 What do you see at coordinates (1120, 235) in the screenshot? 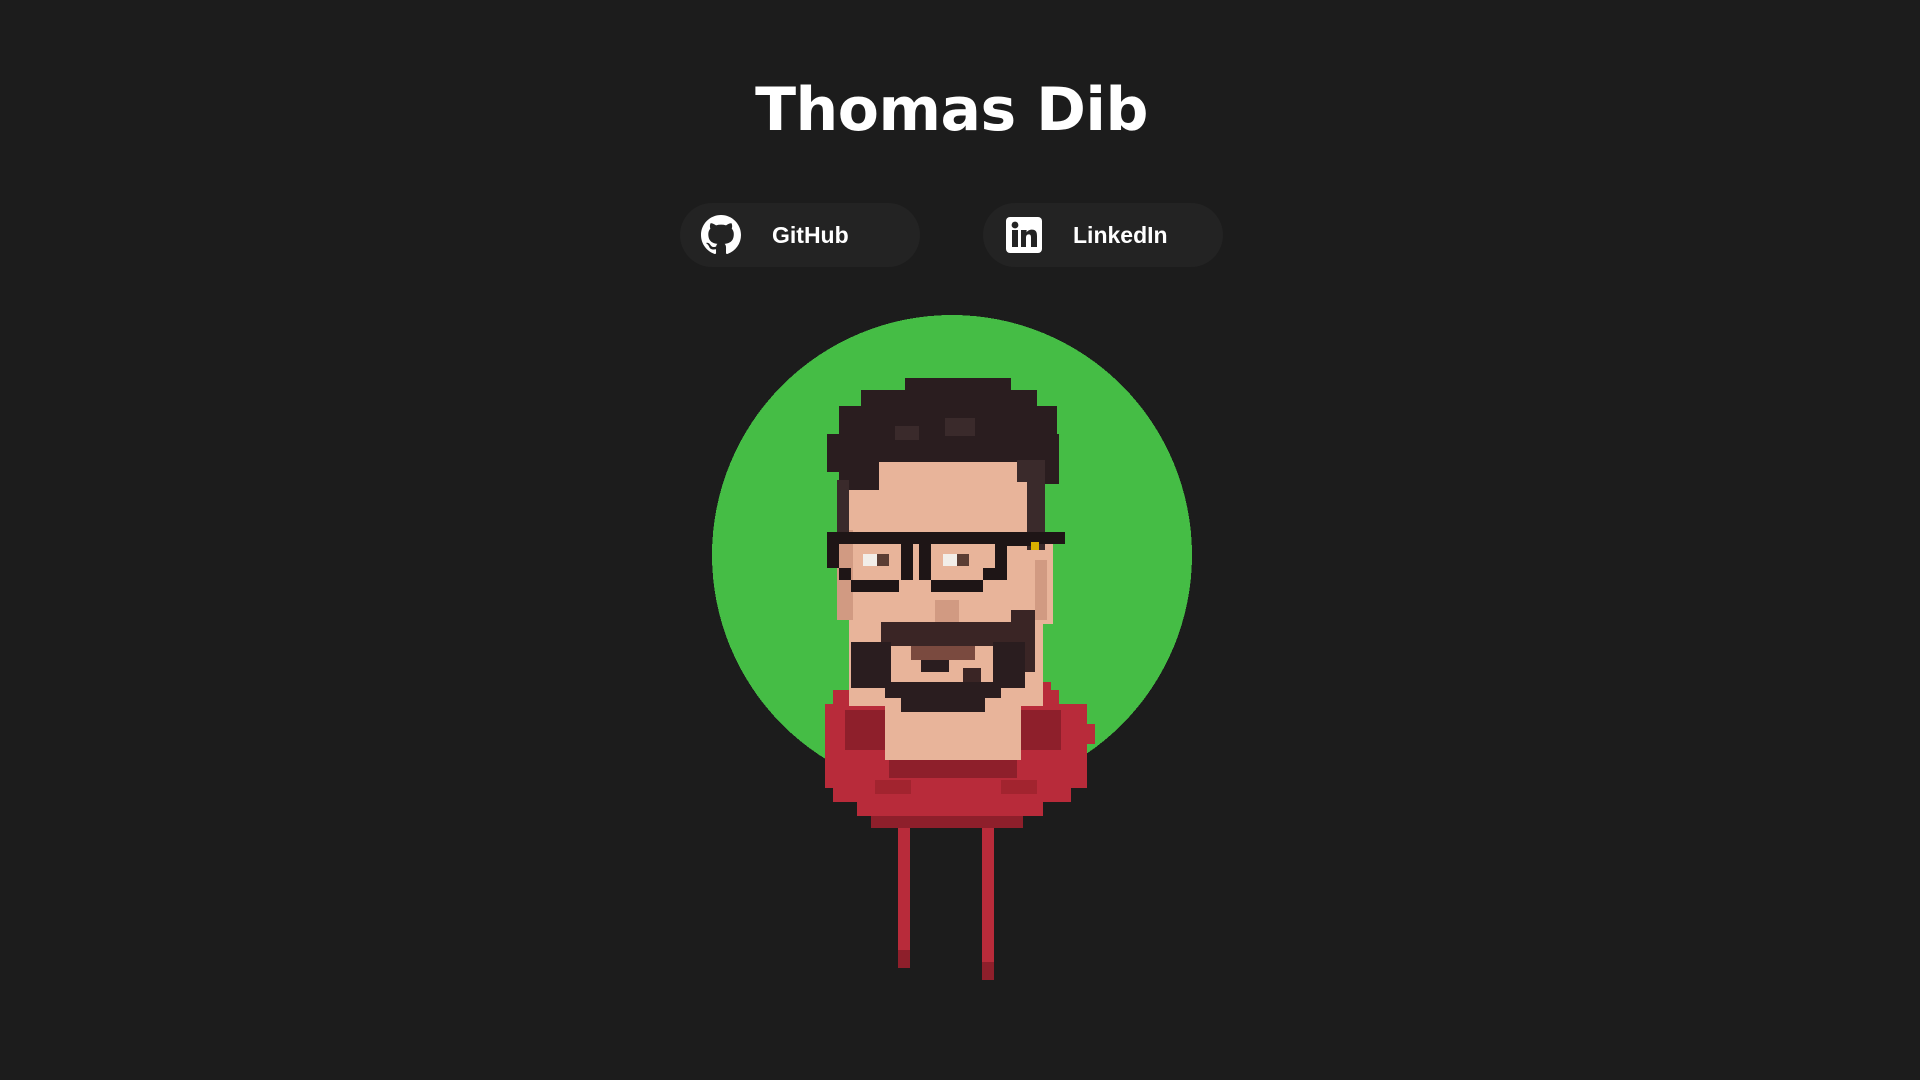
I see `linkedin-link-label: LinkedIn` at bounding box center [1120, 235].